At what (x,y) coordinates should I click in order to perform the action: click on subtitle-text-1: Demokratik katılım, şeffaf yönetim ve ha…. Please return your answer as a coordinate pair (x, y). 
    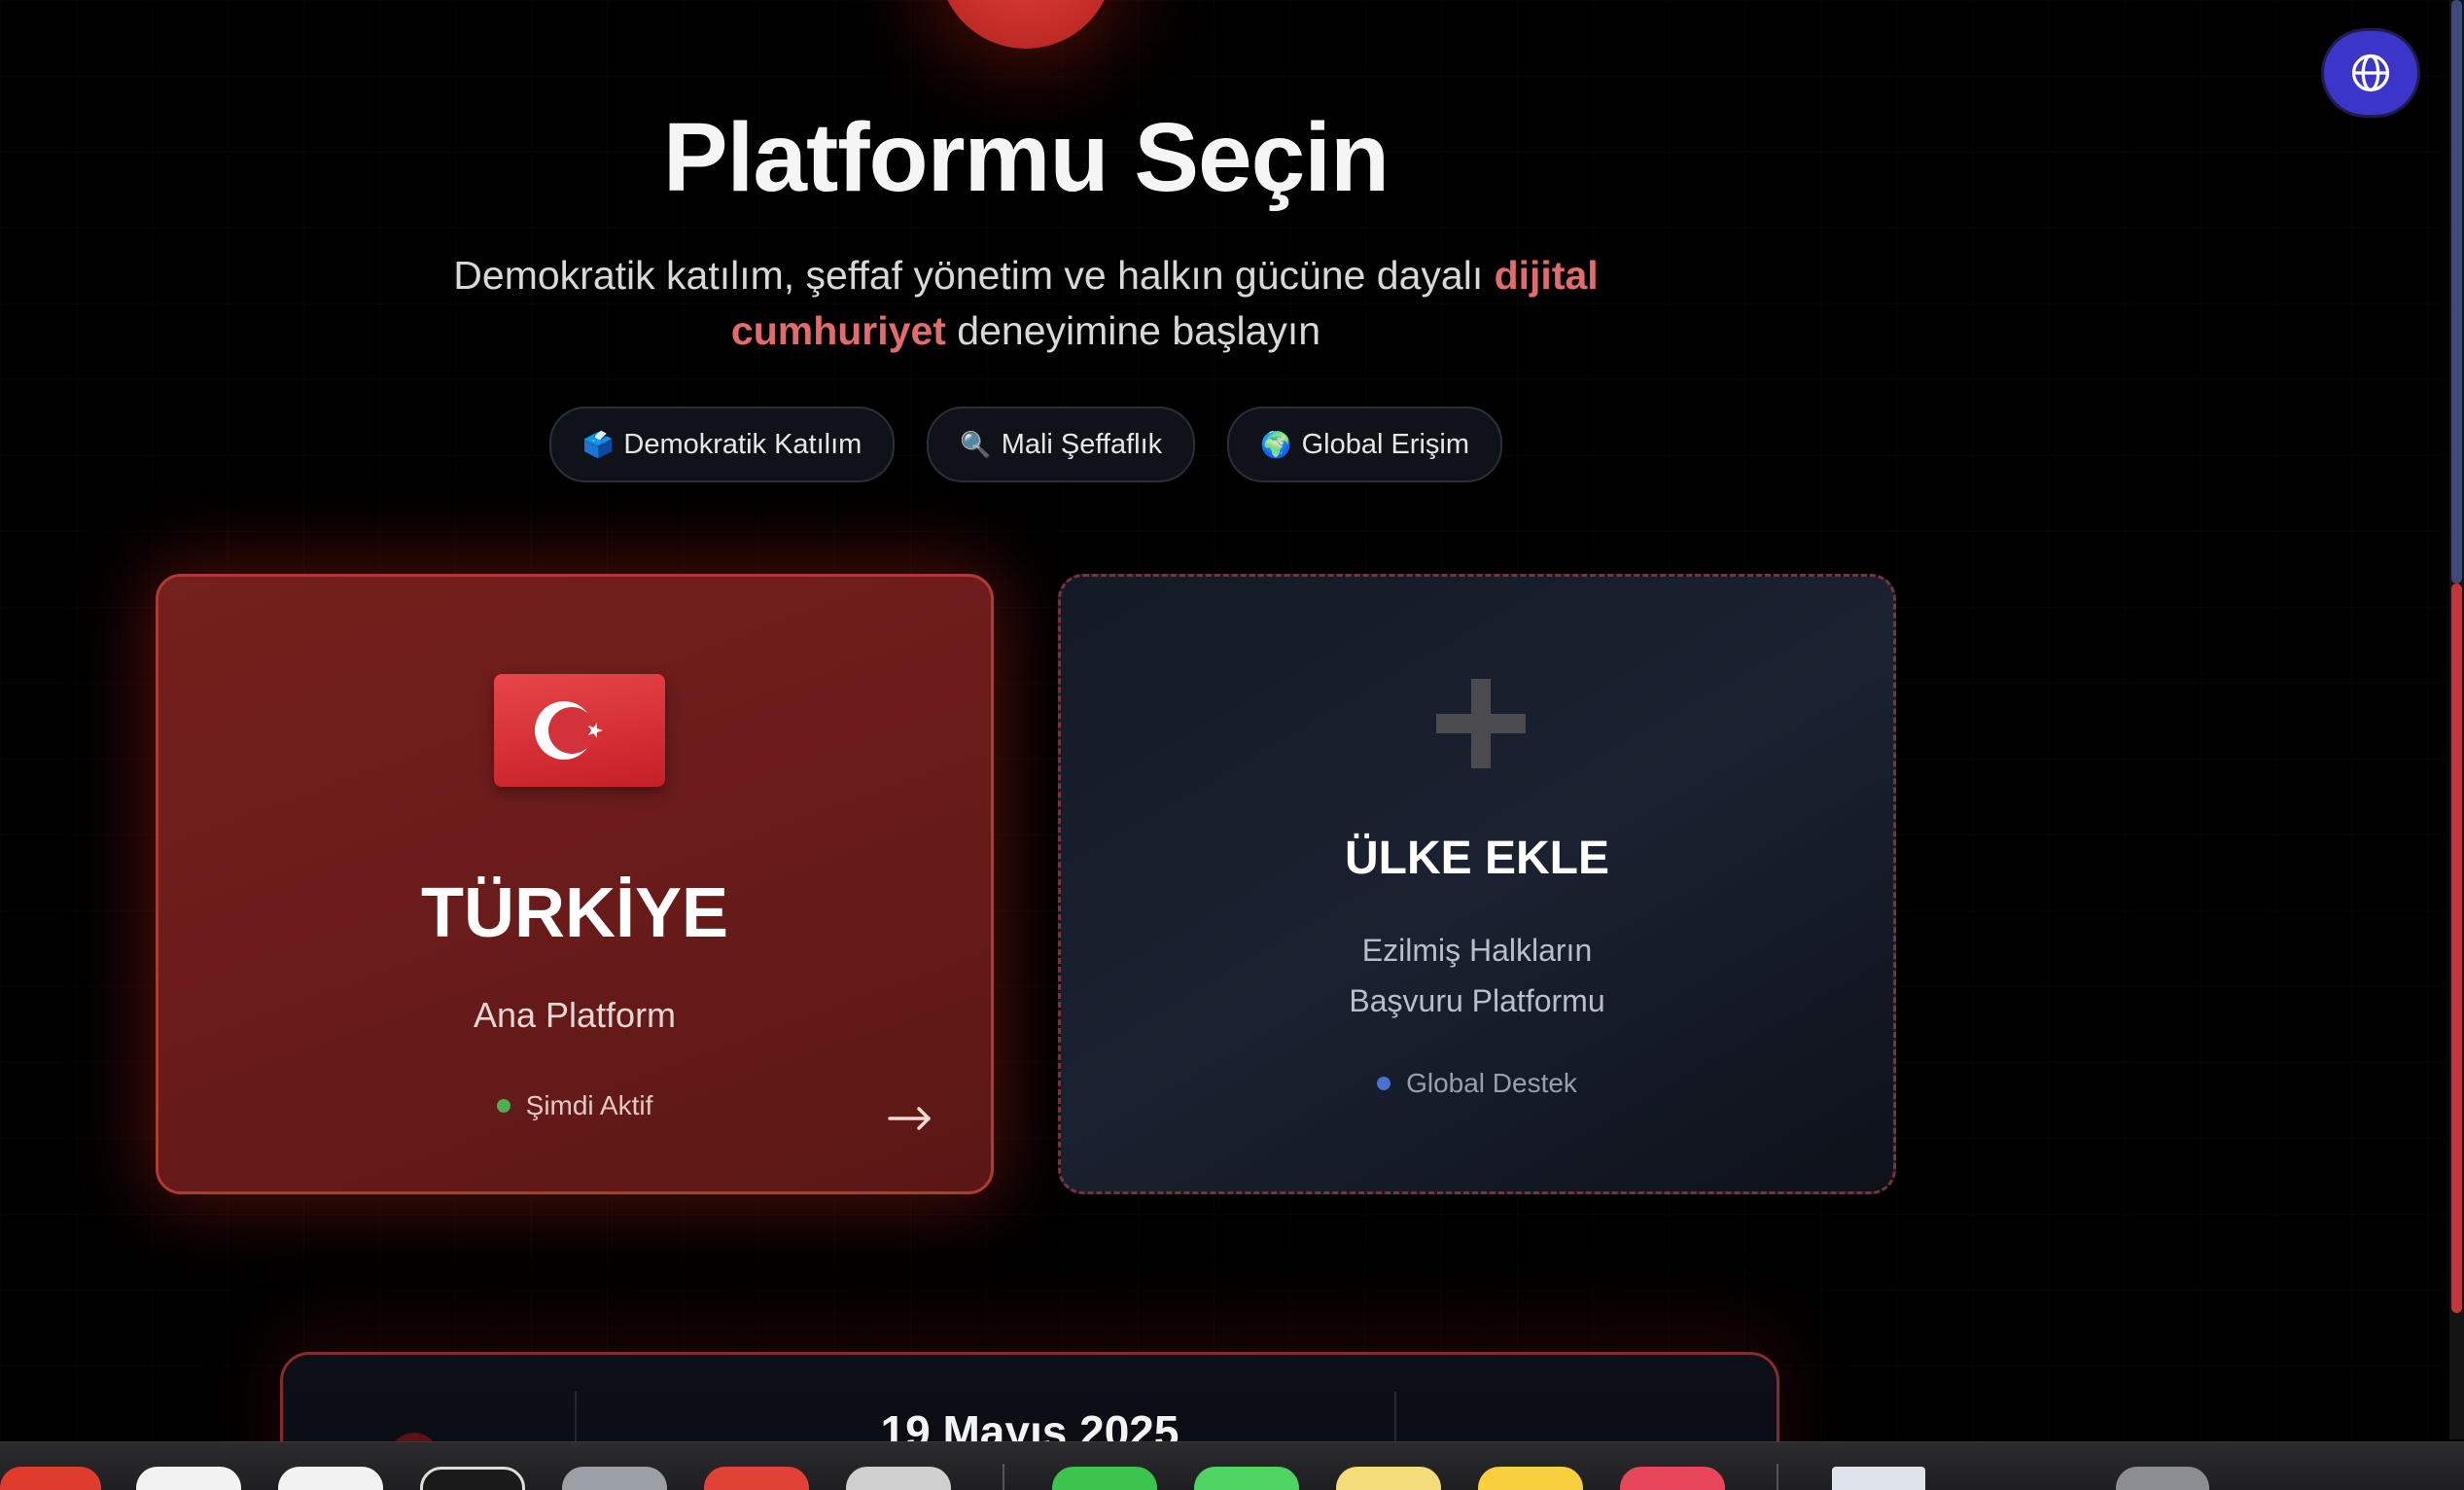
    Looking at the image, I should click on (974, 275).